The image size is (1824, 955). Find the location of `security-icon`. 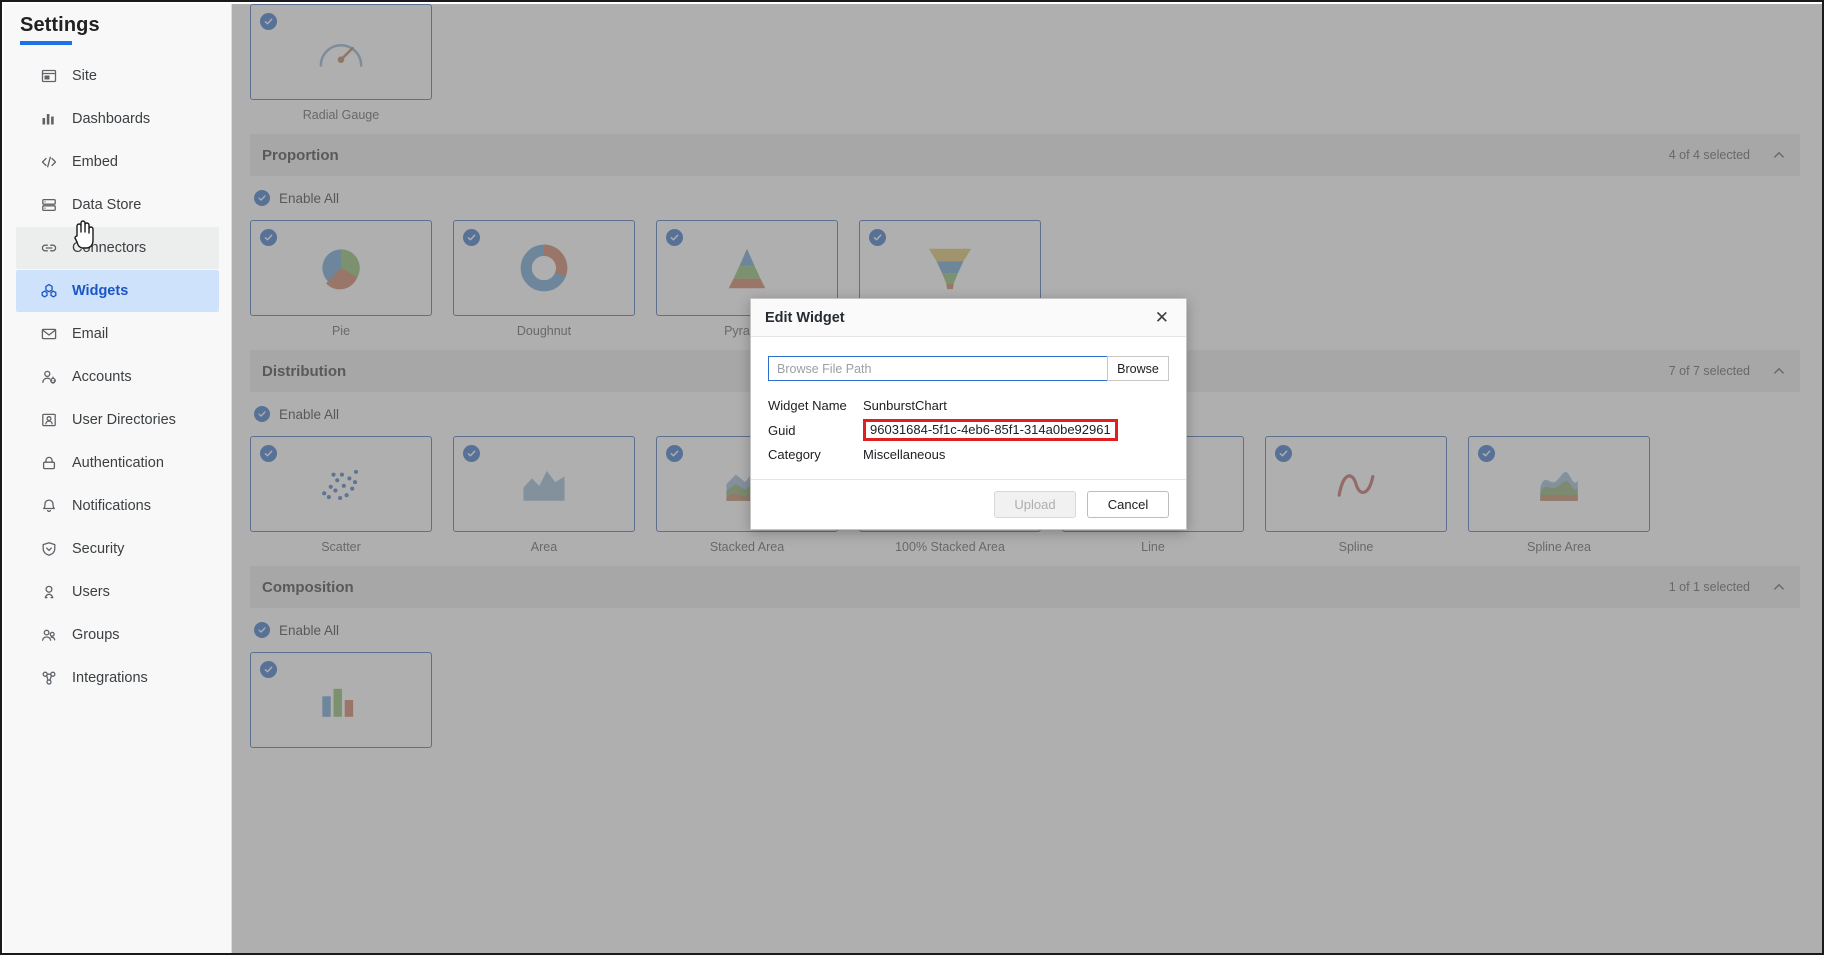

security-icon is located at coordinates (49, 549).